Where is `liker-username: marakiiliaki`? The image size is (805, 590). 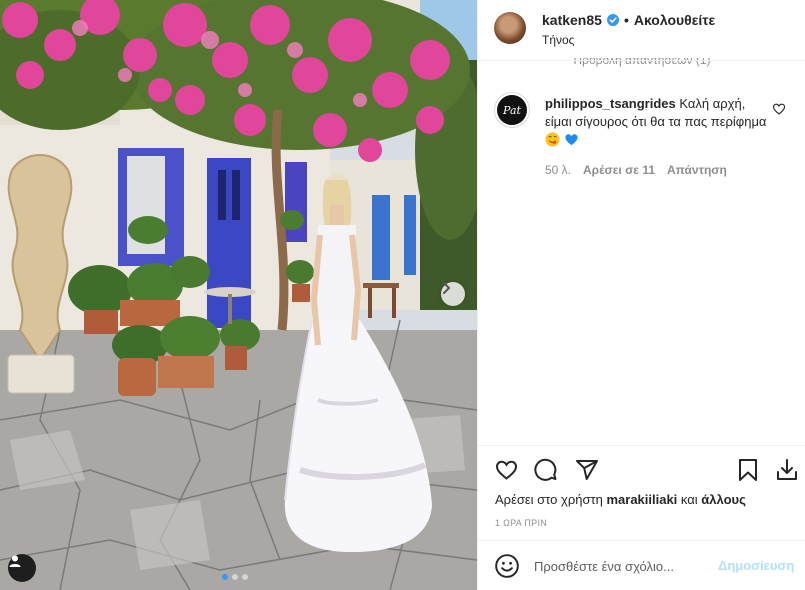 liker-username: marakiiliaki is located at coordinates (641, 499).